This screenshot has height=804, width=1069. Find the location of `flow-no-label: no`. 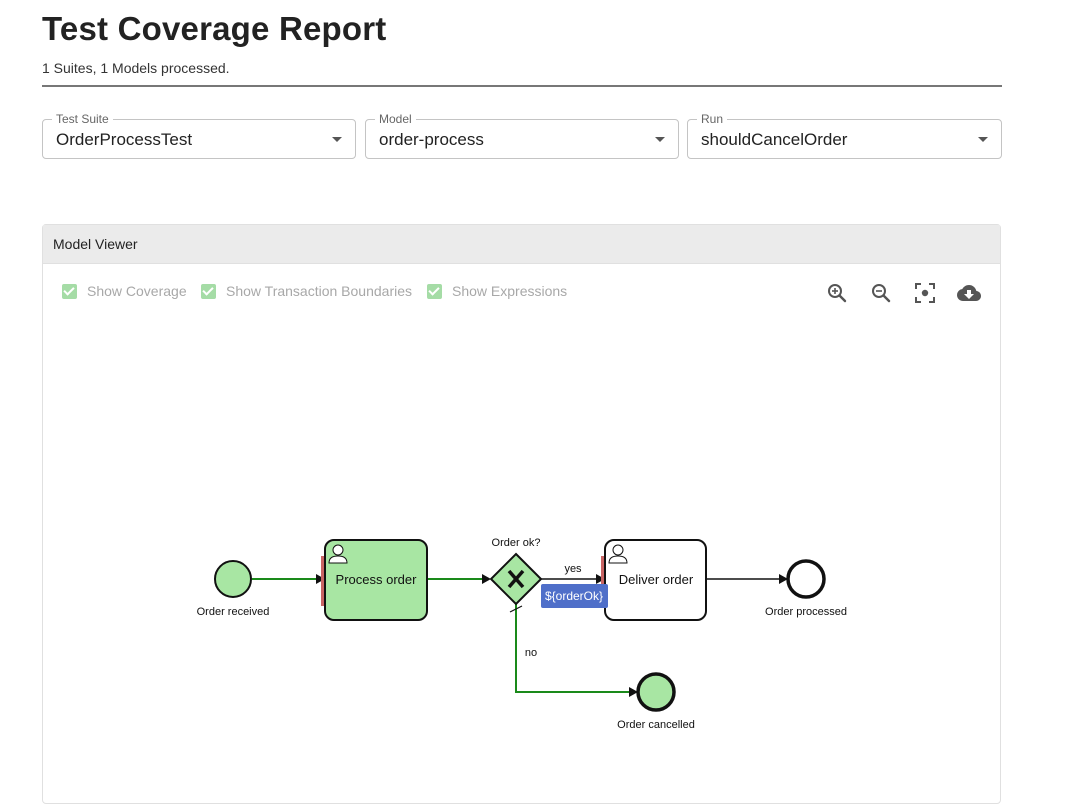

flow-no-label: no is located at coordinates (531, 653).